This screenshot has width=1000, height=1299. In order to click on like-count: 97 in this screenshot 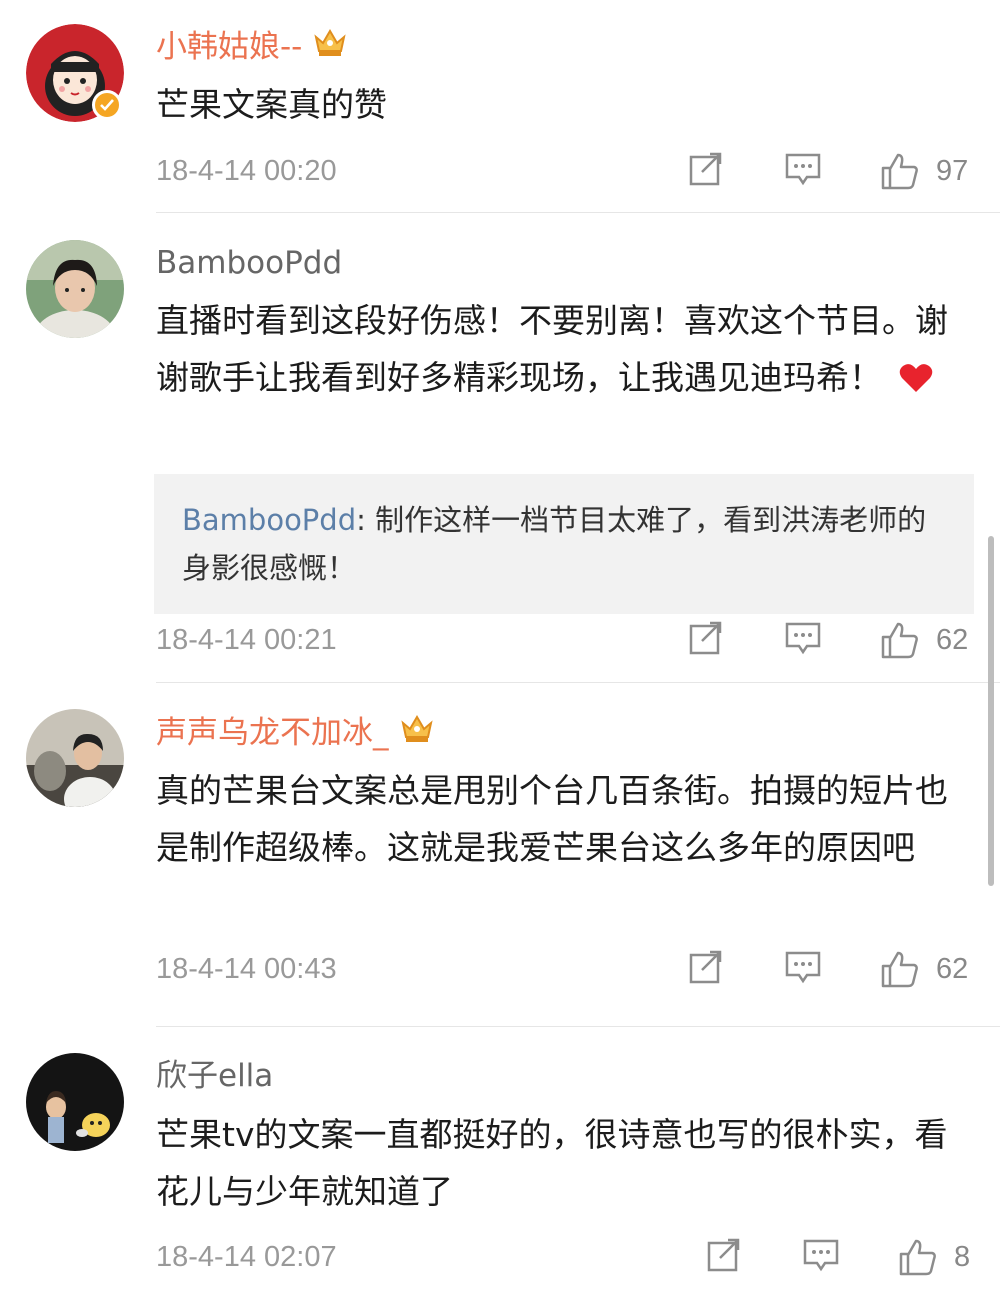, I will do `click(952, 171)`.